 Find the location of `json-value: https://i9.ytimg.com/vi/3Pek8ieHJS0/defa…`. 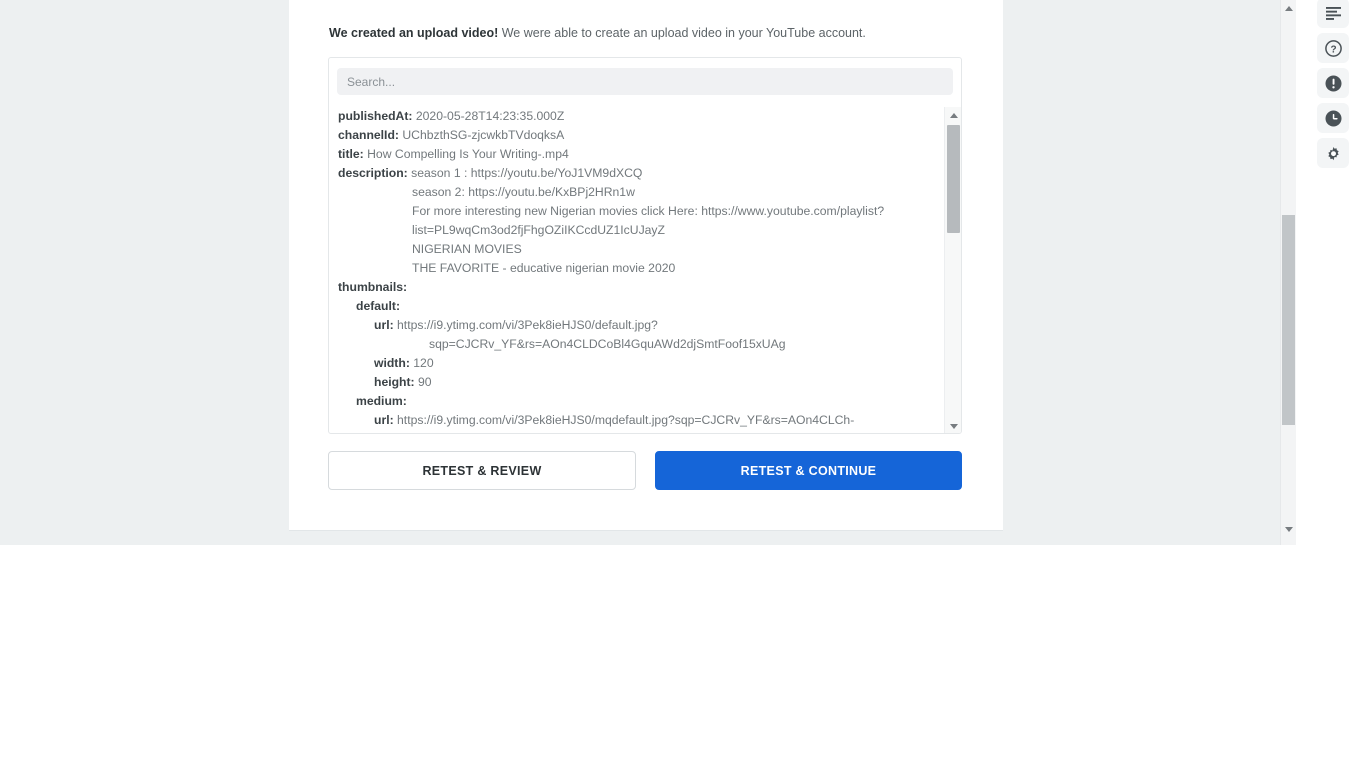

json-value: https://i9.ytimg.com/vi/3Pek8ieHJS0/defa… is located at coordinates (527, 325).